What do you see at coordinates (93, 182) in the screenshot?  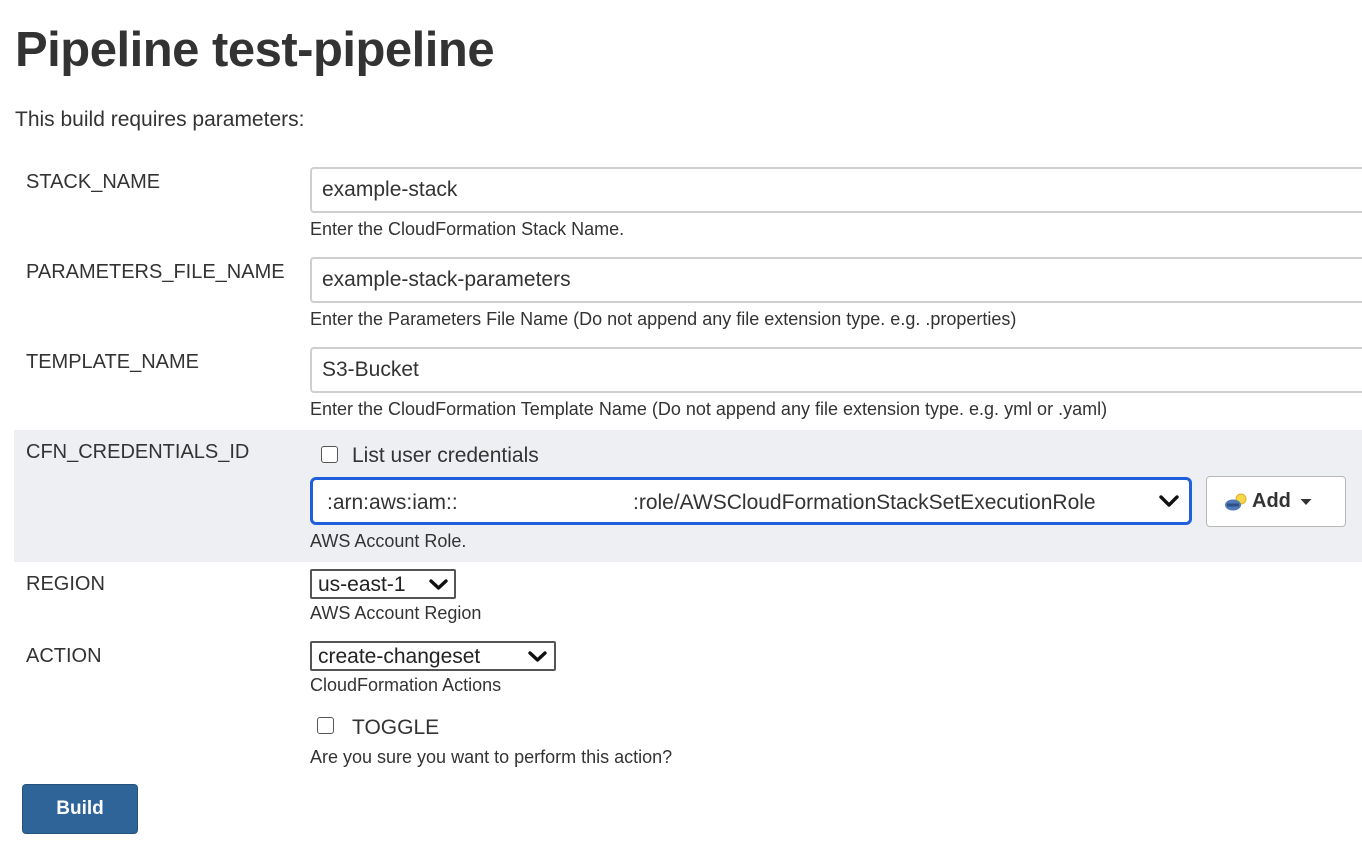 I see `stack-name-label: STACK_NAME` at bounding box center [93, 182].